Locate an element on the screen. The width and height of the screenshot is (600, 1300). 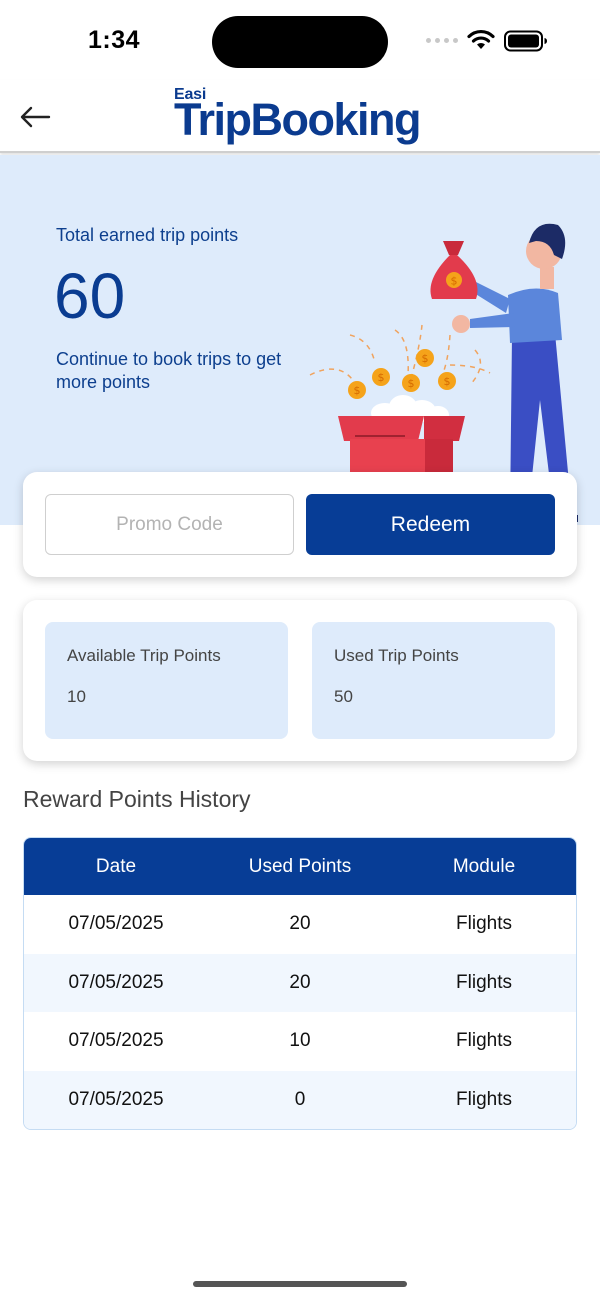
column-header-date: Date is located at coordinates (116, 866).